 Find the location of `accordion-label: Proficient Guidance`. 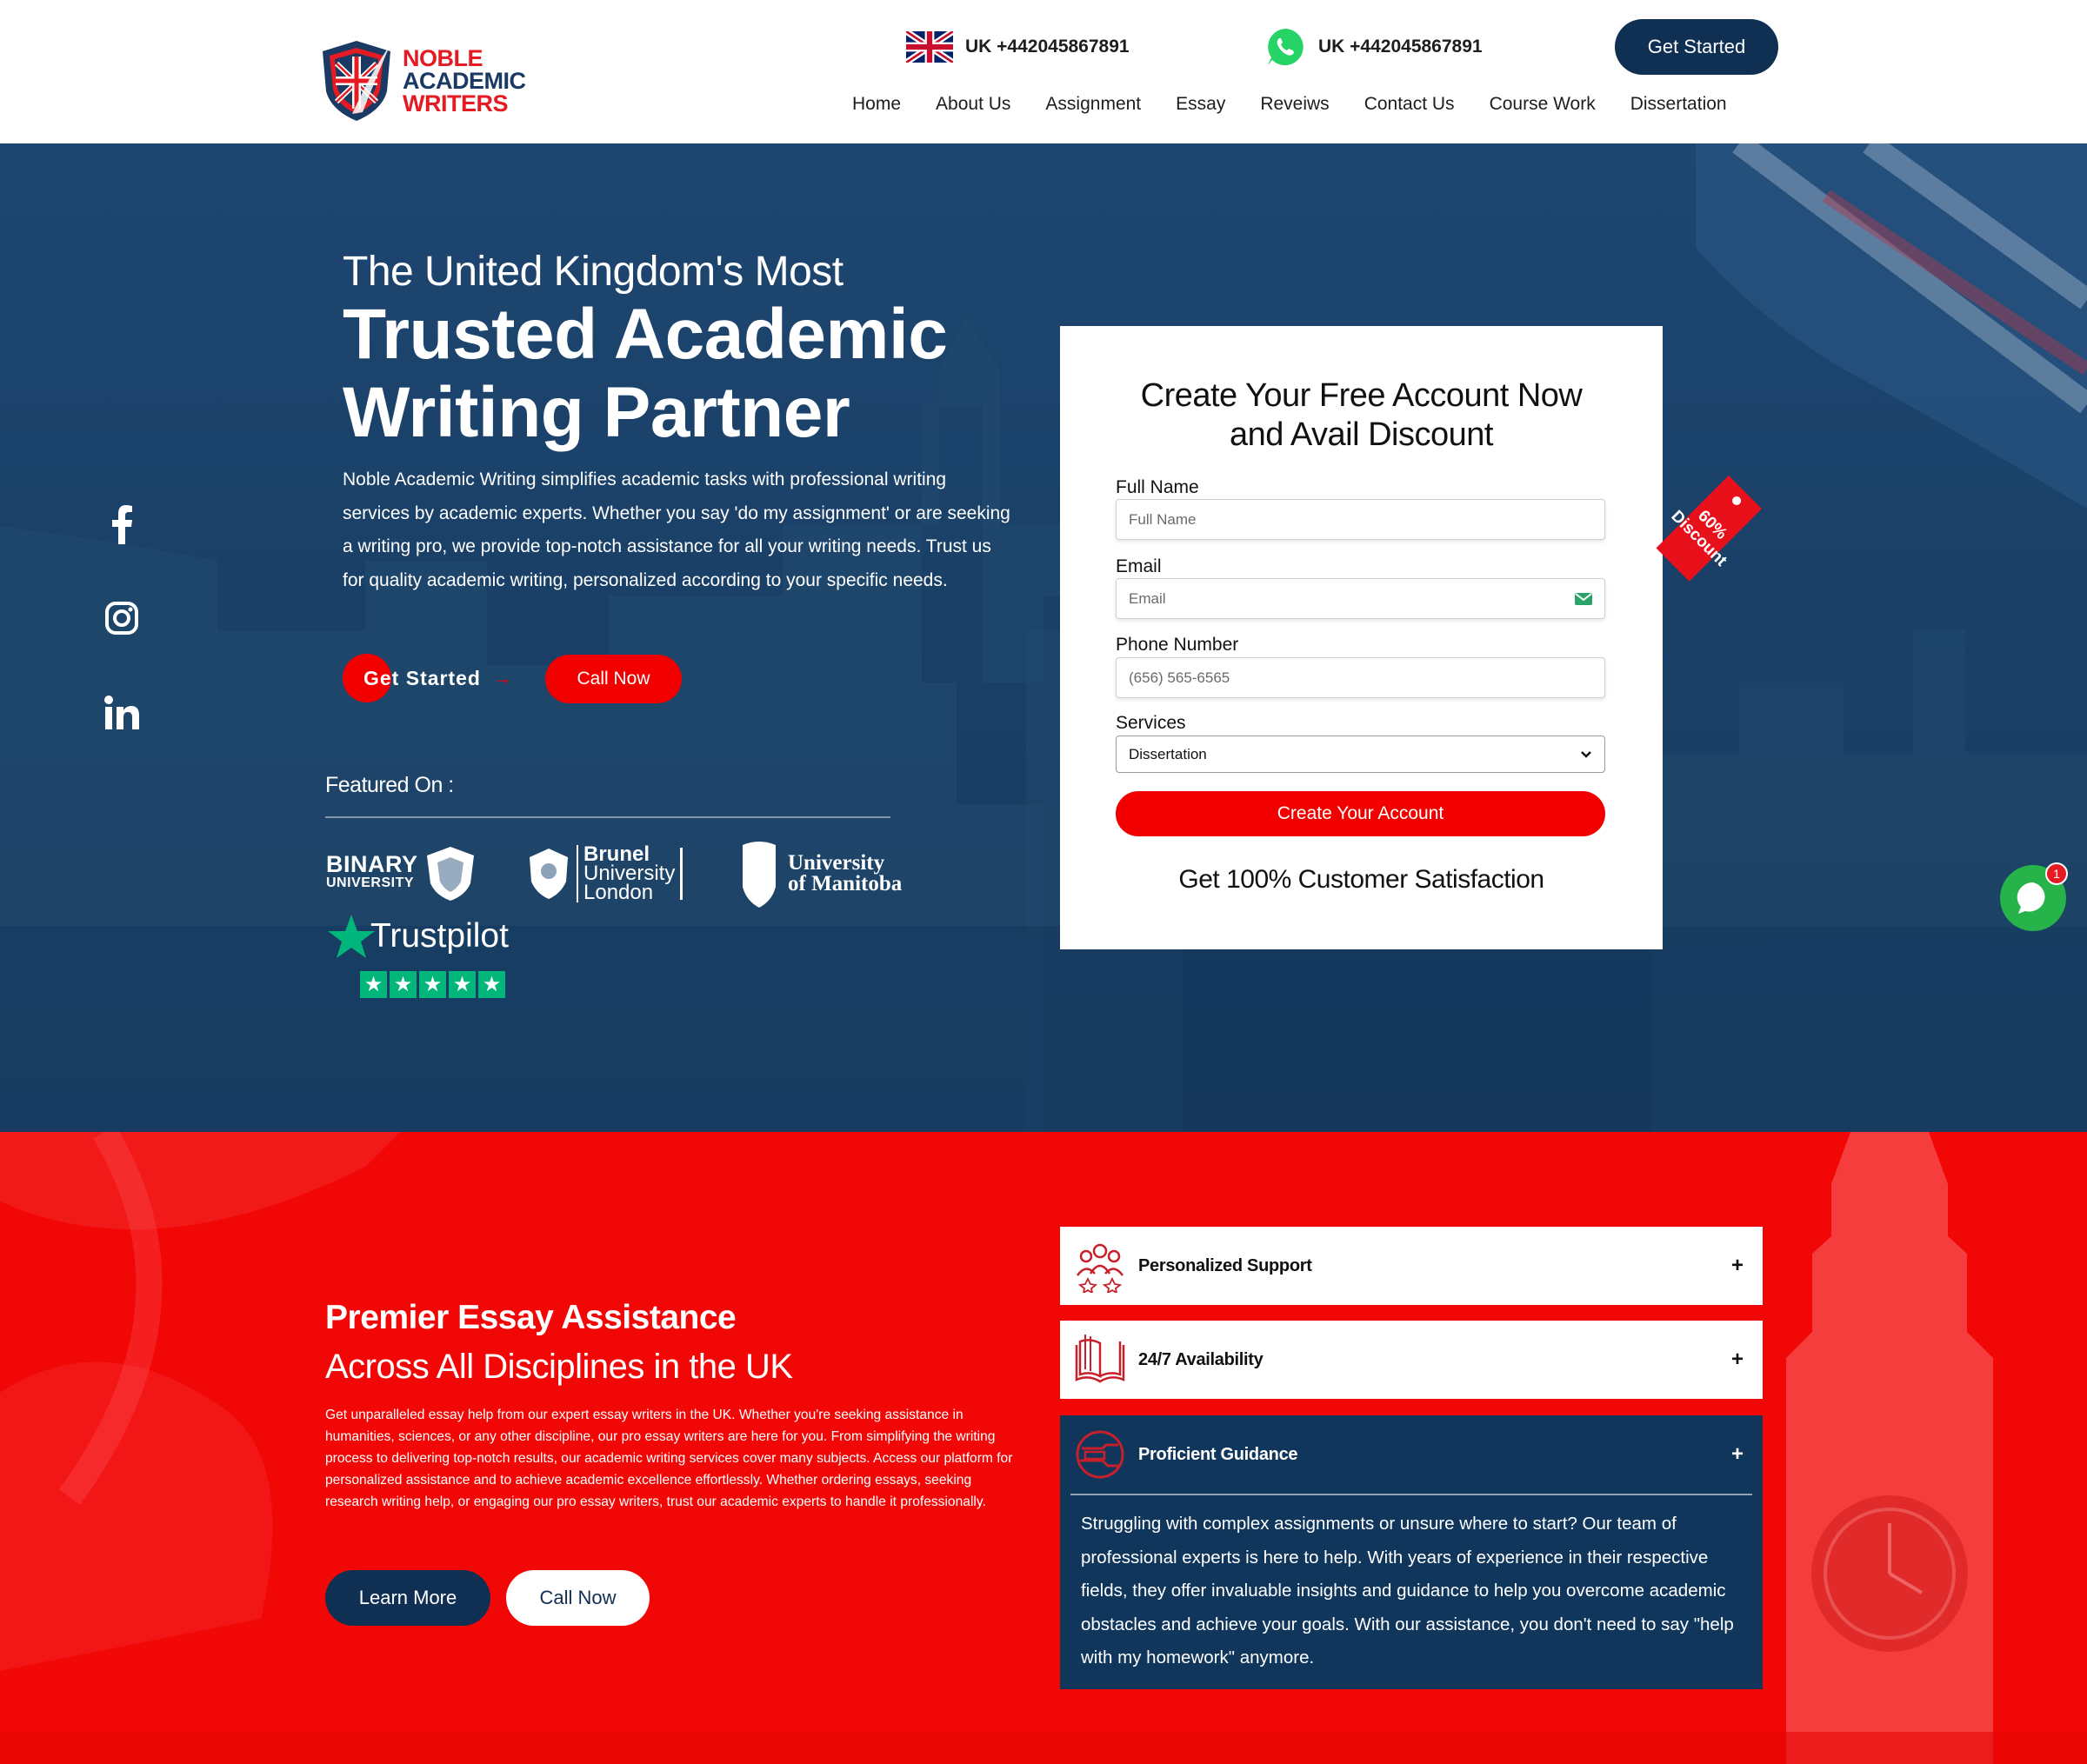

accordion-label: Proficient Guidance is located at coordinates (1218, 1454).